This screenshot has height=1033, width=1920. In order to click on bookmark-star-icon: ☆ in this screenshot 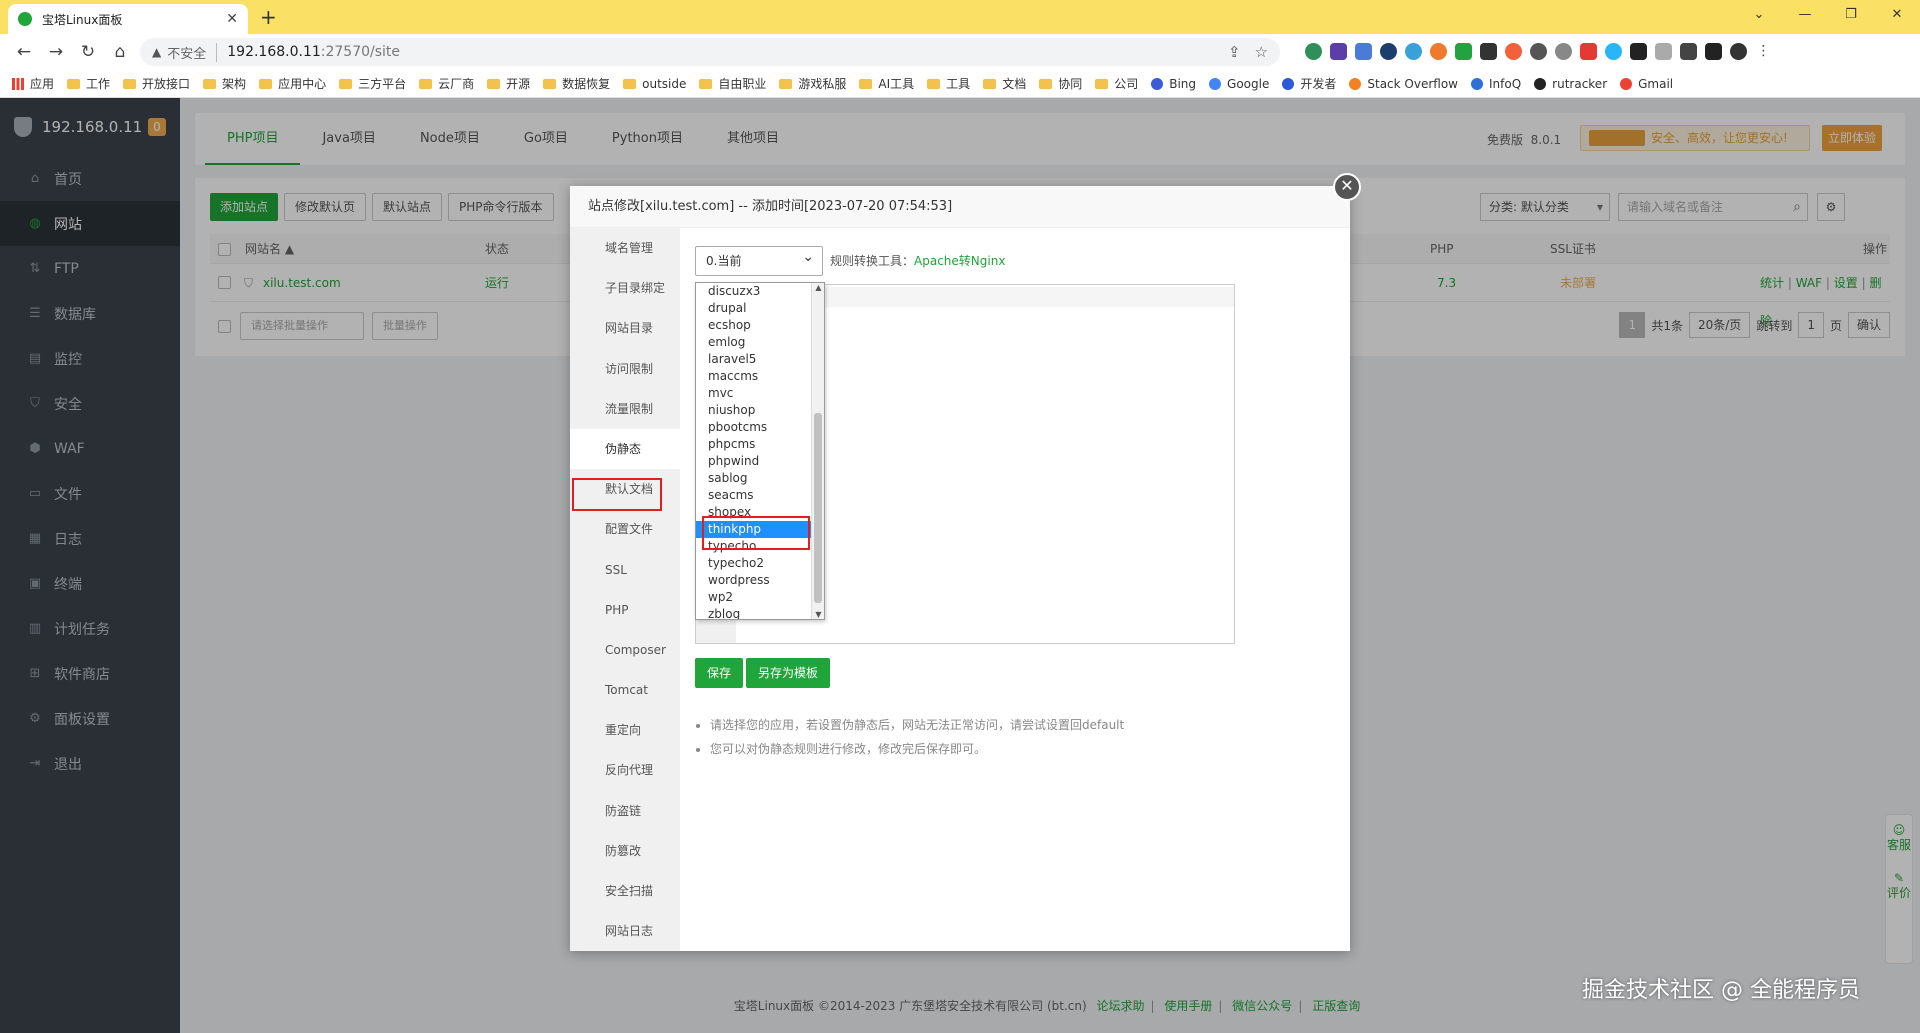, I will do `click(1261, 52)`.